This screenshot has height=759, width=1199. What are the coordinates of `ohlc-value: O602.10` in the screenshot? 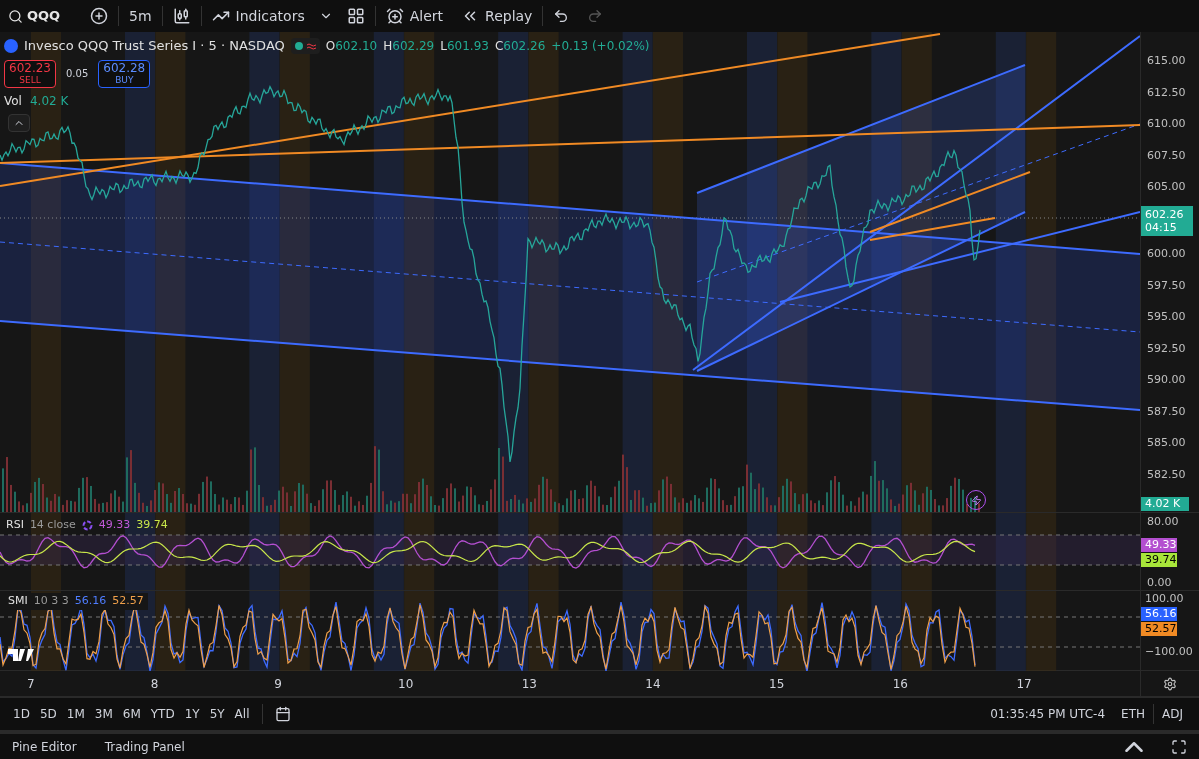 It's located at (351, 46).